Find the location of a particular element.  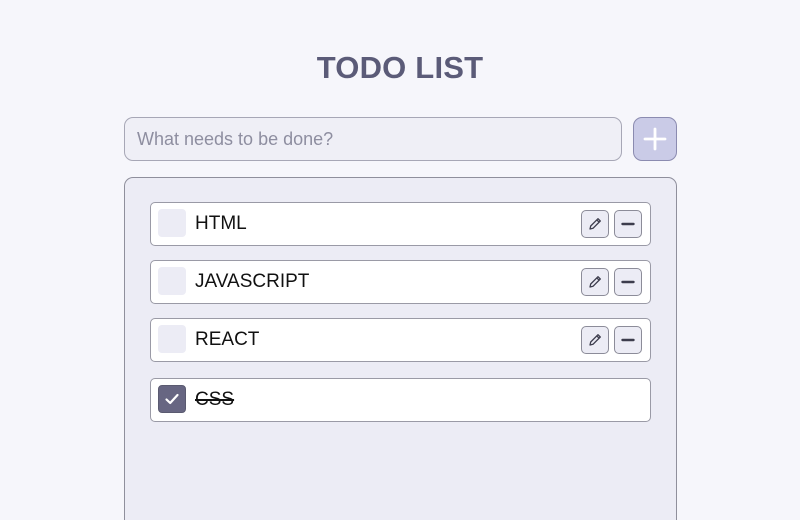

todo-item-completed: CSS is located at coordinates (400, 400).